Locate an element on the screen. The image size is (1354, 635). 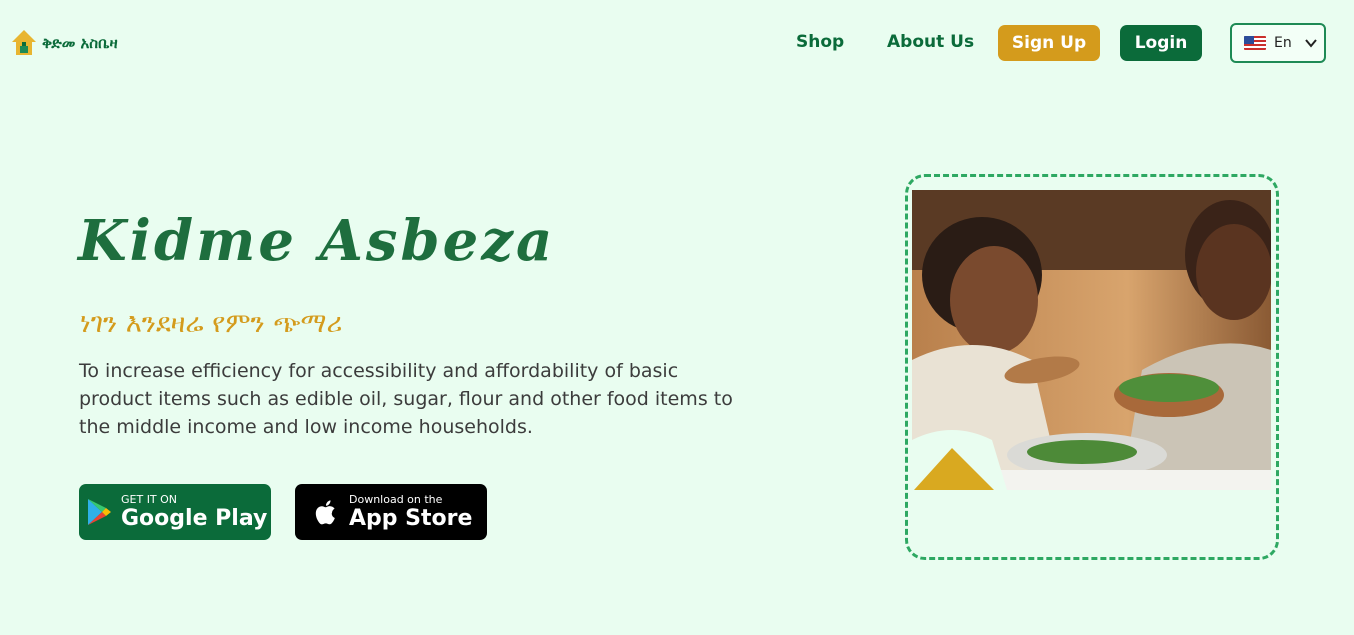
apple-icon is located at coordinates (325, 512).